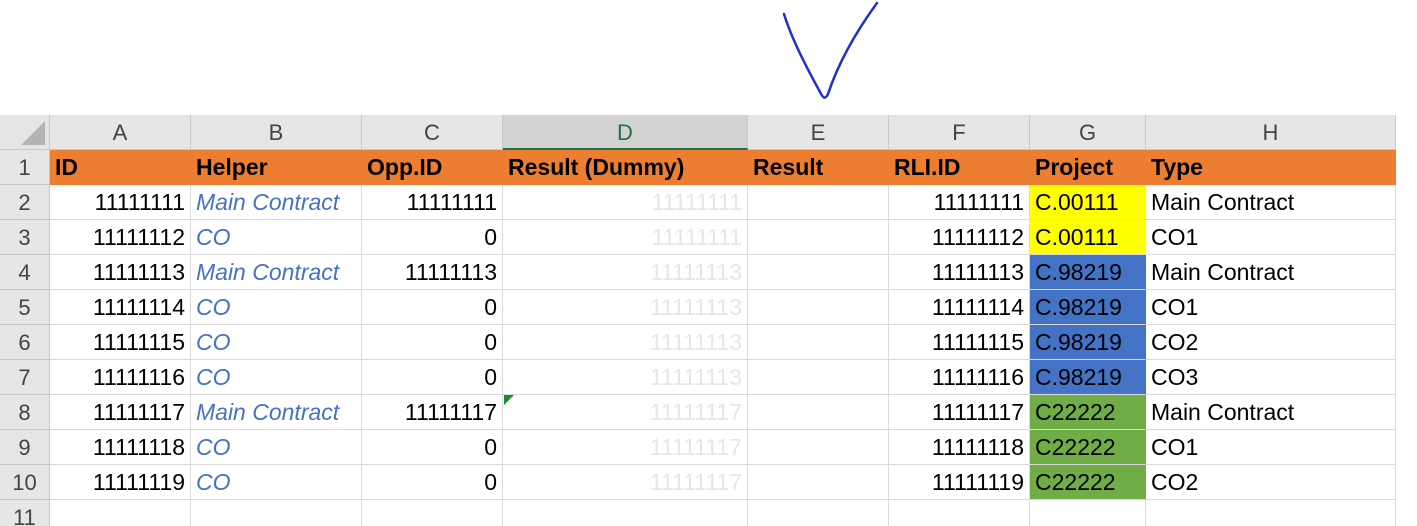  Describe the element at coordinates (625, 132) in the screenshot. I see `column-header-d: D` at that location.